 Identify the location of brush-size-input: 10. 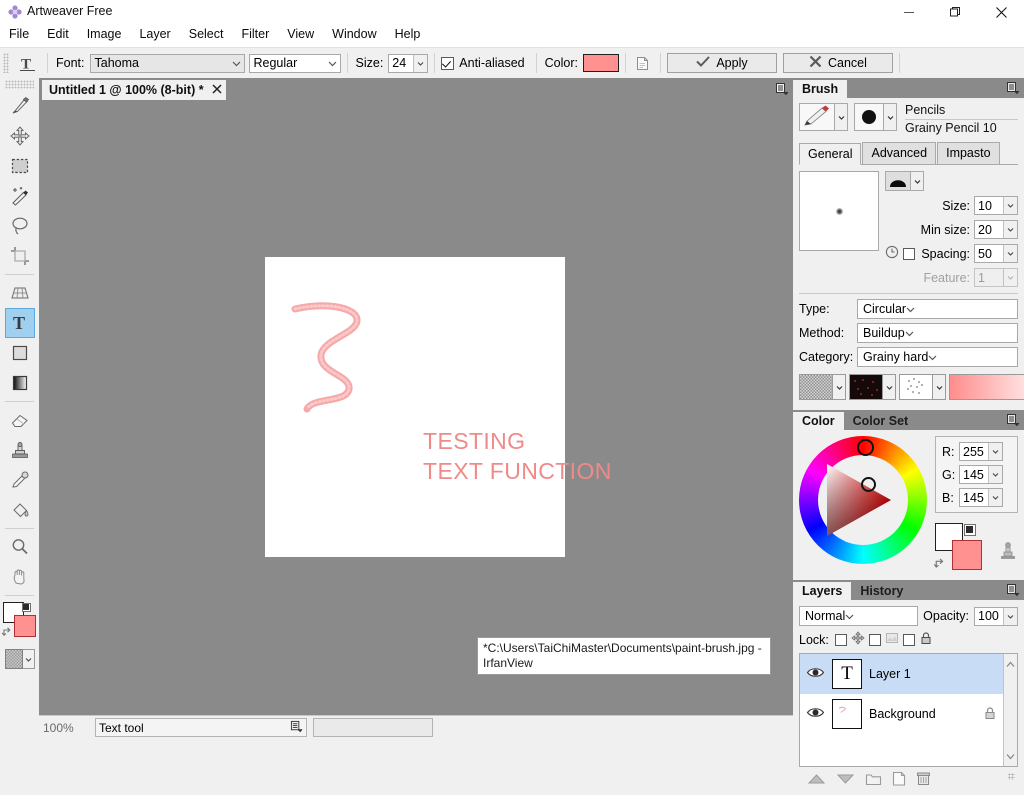
(996, 205).